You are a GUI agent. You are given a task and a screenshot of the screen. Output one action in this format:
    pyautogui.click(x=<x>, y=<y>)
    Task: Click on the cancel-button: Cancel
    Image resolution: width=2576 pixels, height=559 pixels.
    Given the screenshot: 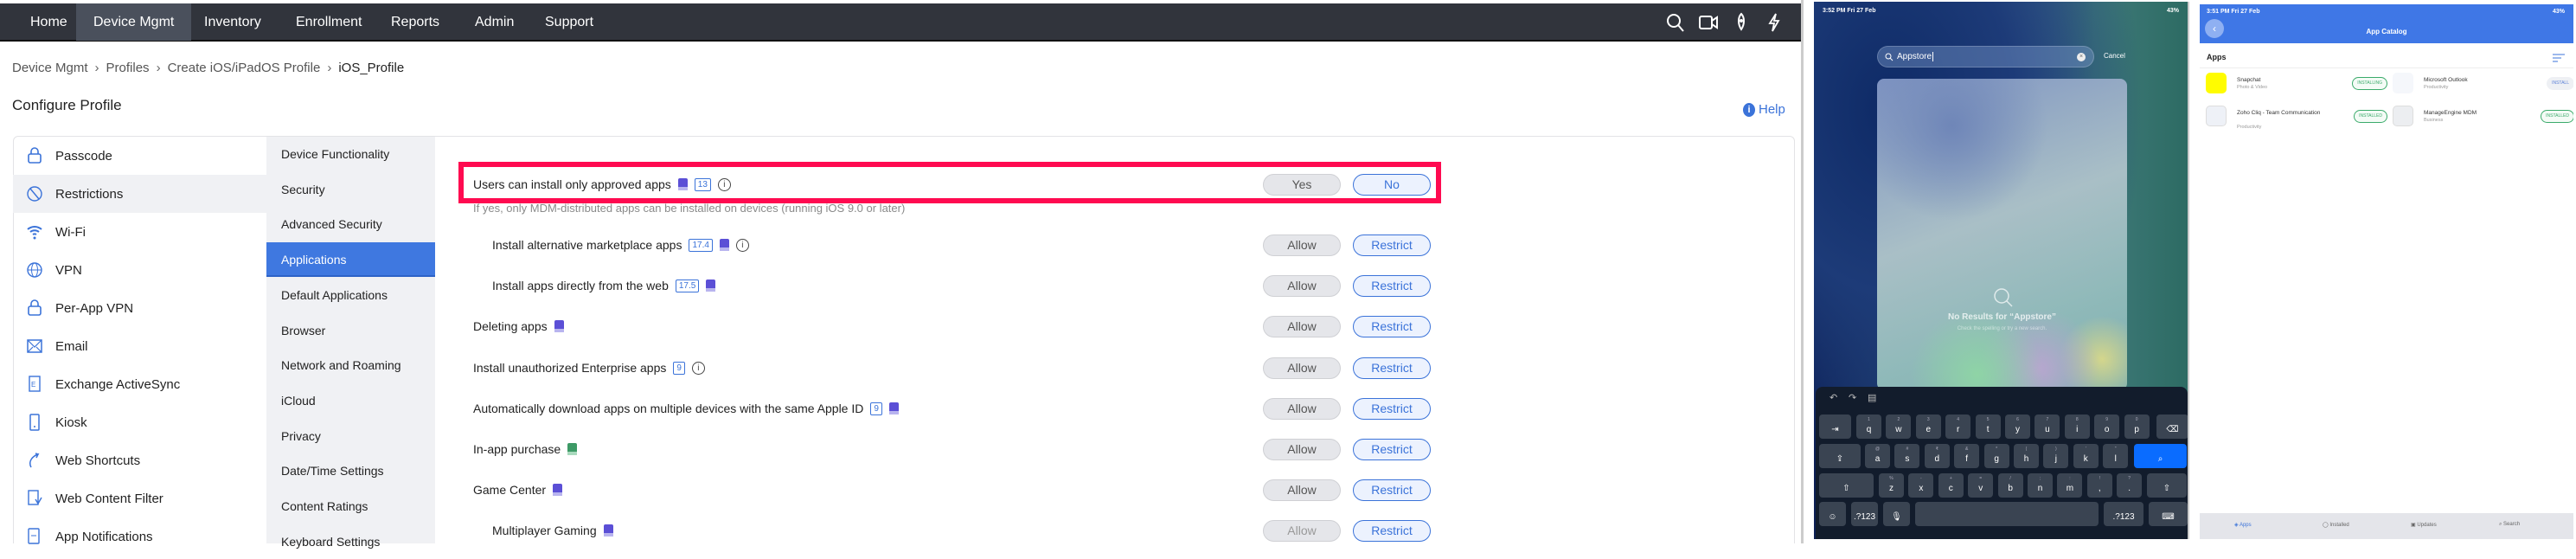 What is the action you would take?
    pyautogui.click(x=2114, y=56)
    